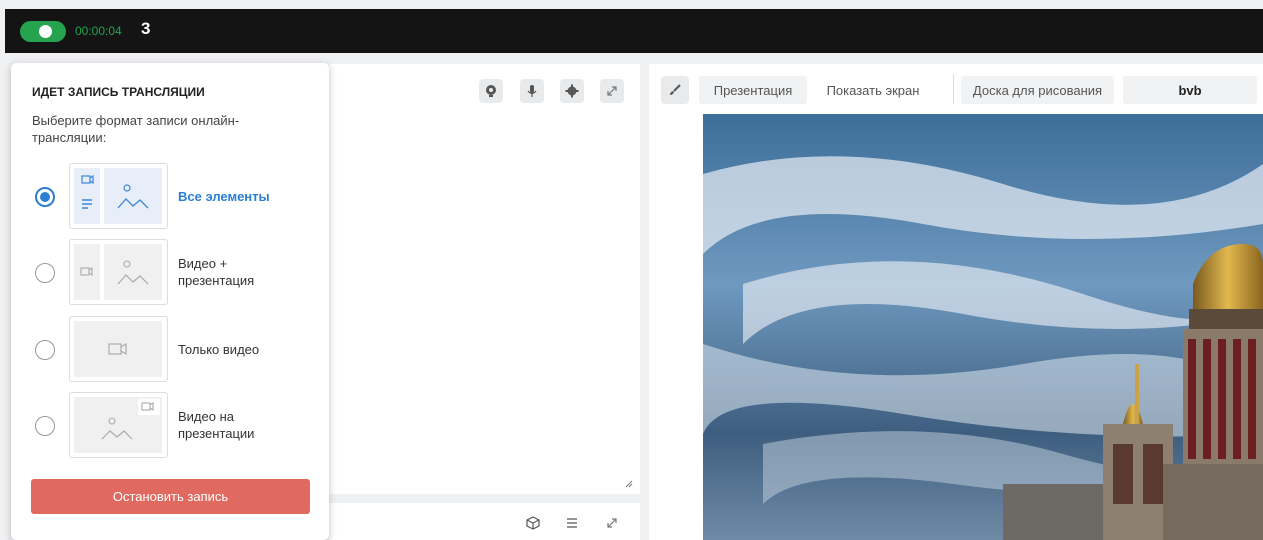  What do you see at coordinates (532, 91) in the screenshot?
I see `microphone-icon` at bounding box center [532, 91].